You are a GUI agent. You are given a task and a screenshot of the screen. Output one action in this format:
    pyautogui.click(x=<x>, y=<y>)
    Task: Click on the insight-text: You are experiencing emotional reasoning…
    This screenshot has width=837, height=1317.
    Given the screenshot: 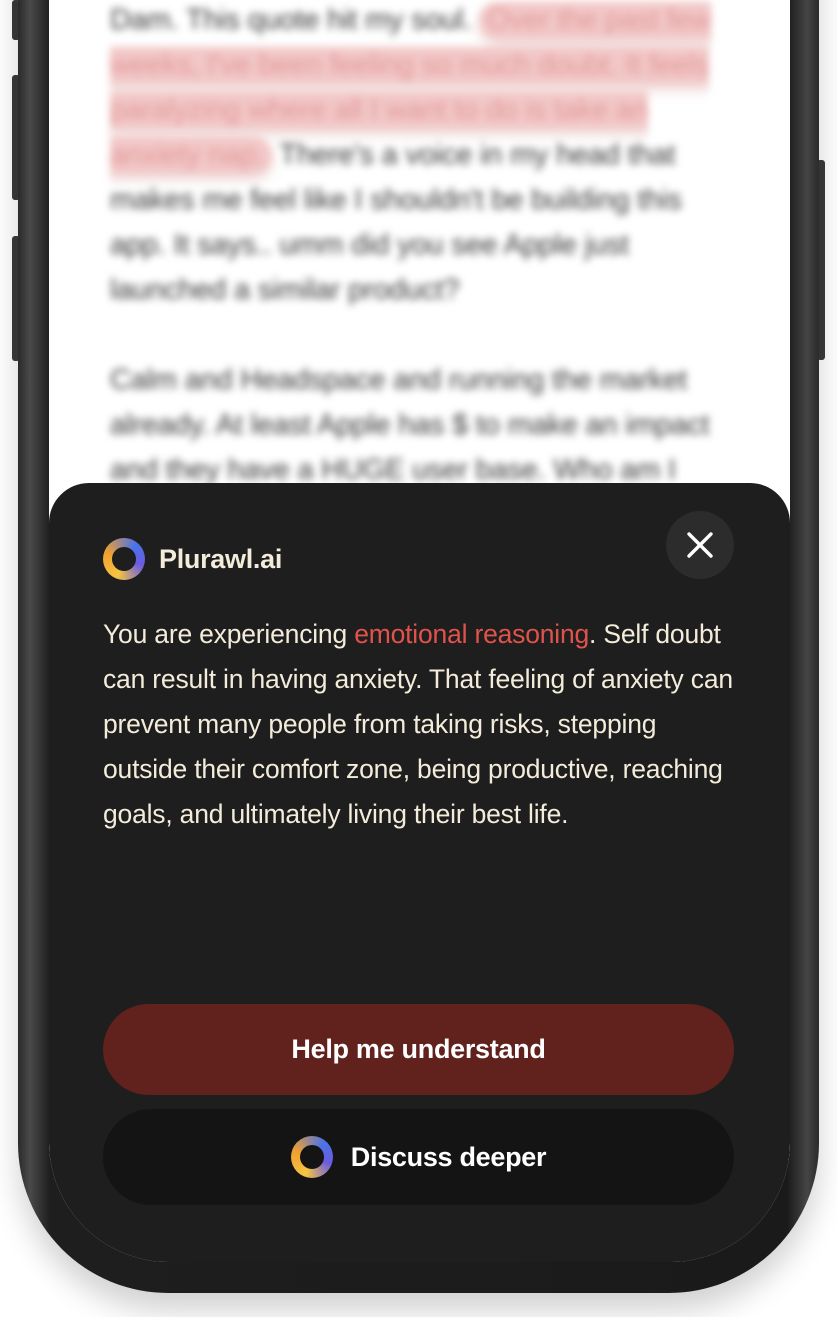 What is the action you would take?
    pyautogui.click(x=418, y=724)
    